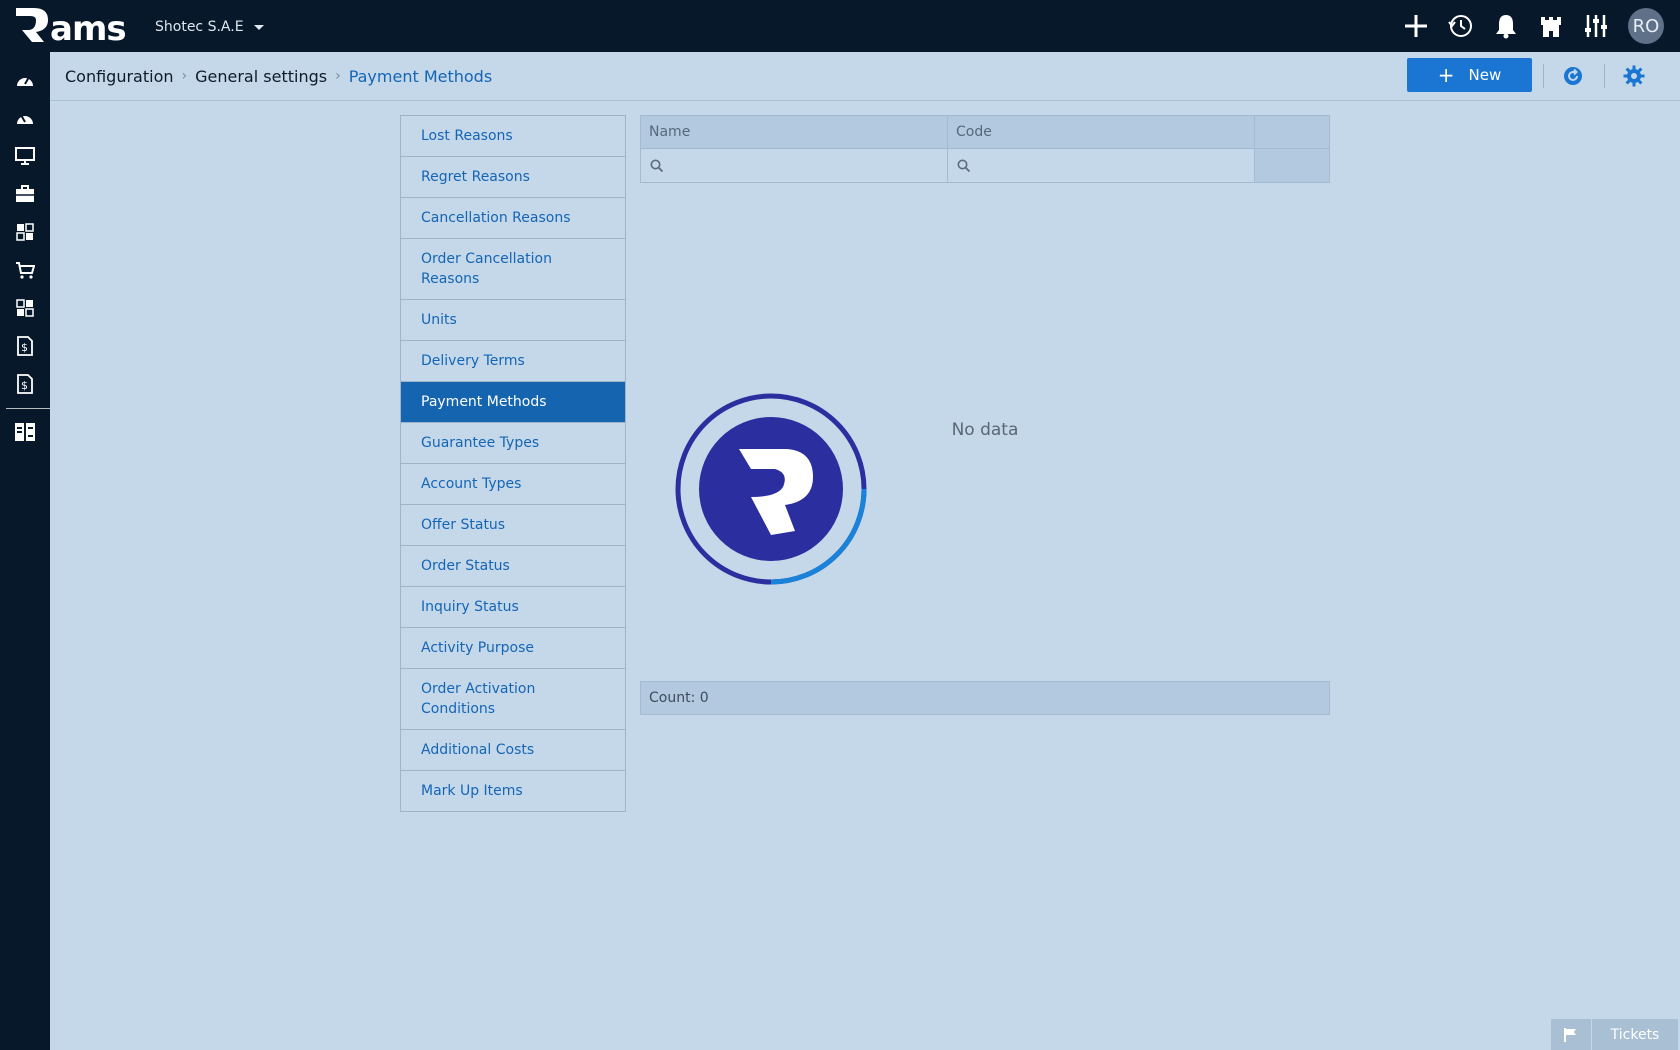 The image size is (1680, 1050). I want to click on side-nav: $ $, so click(25, 551).